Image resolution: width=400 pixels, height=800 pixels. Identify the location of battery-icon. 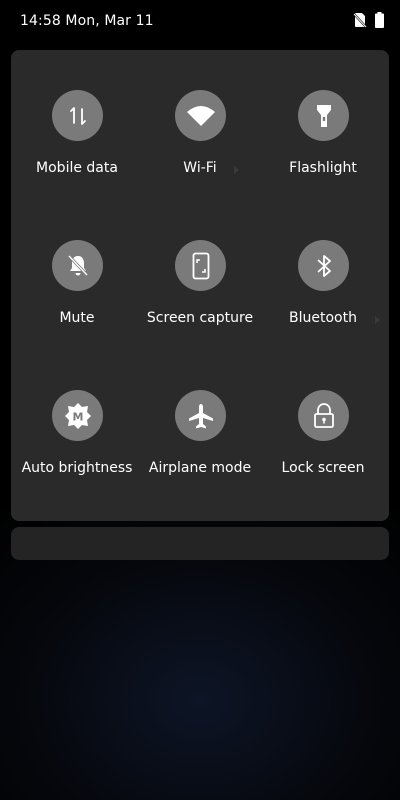
(379, 22).